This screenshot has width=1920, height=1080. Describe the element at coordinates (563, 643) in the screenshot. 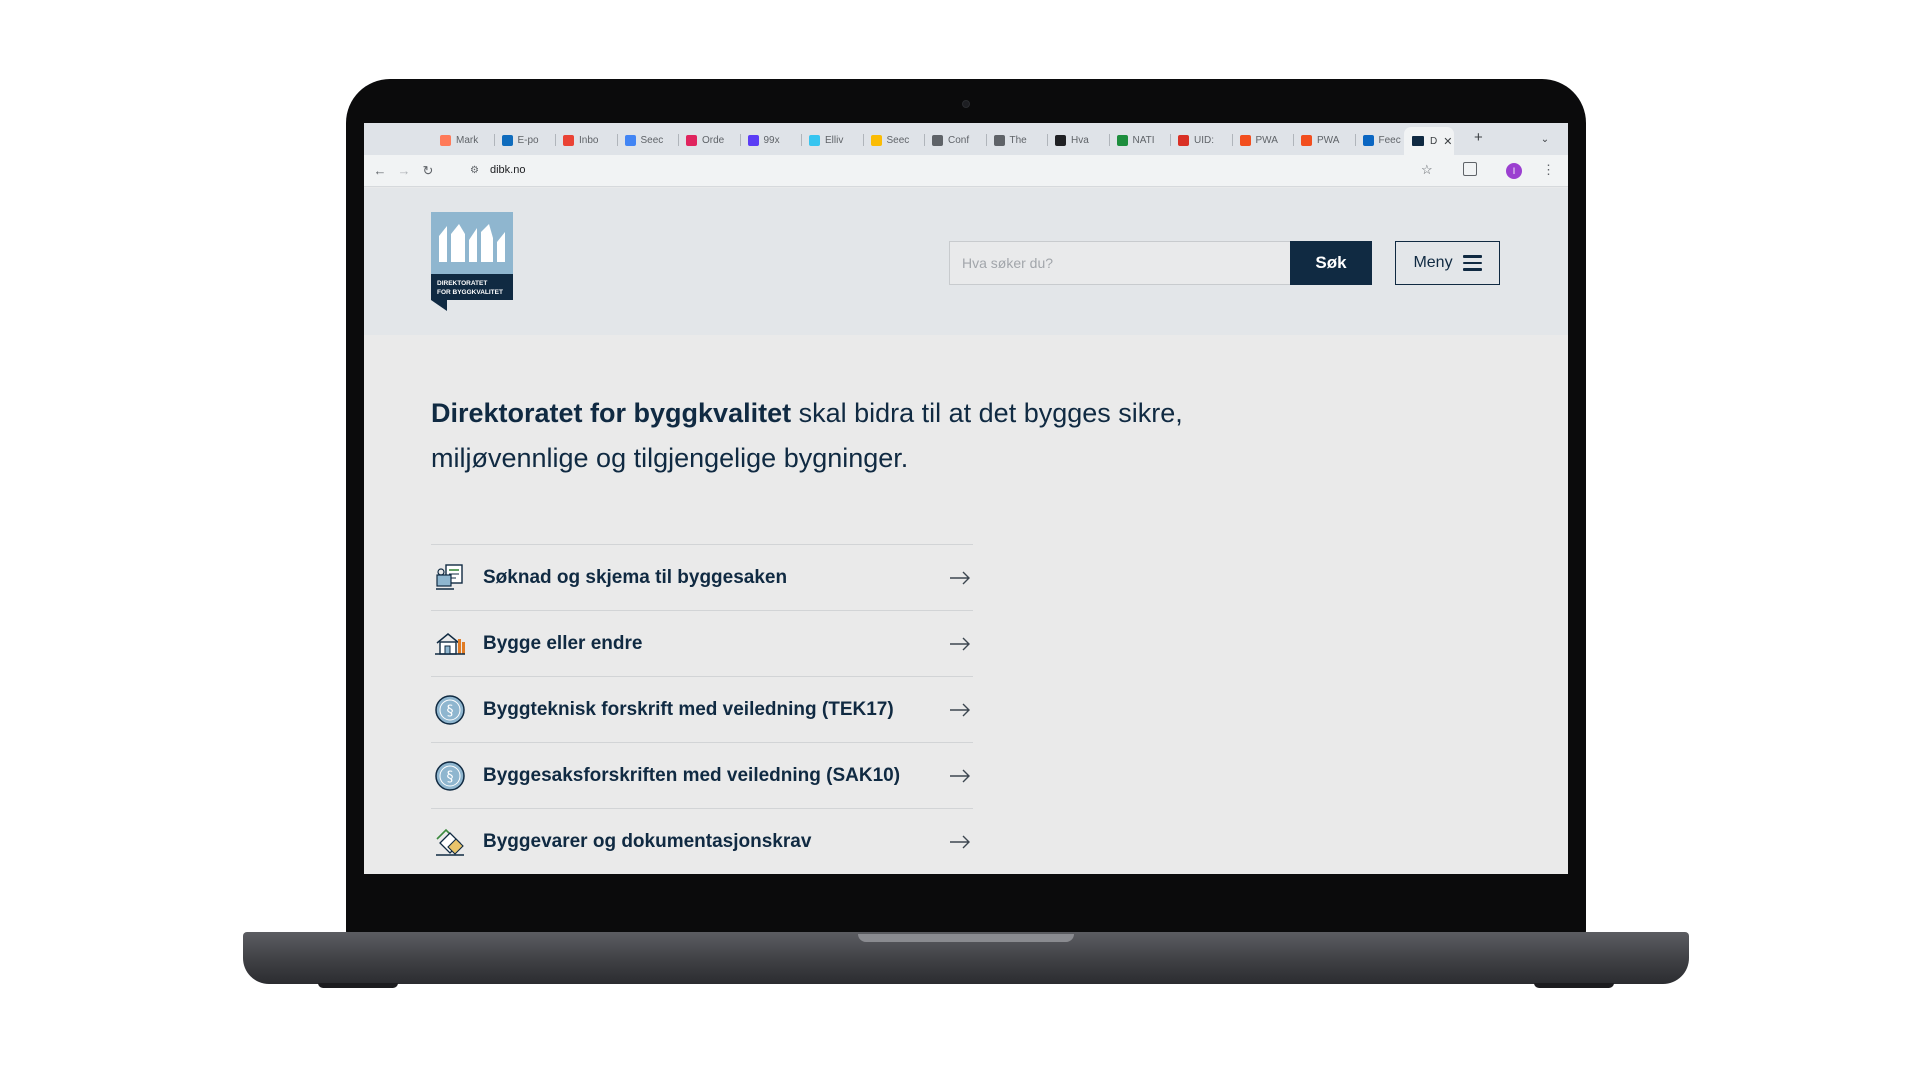

I see `link-label: Bygge eller endre` at that location.